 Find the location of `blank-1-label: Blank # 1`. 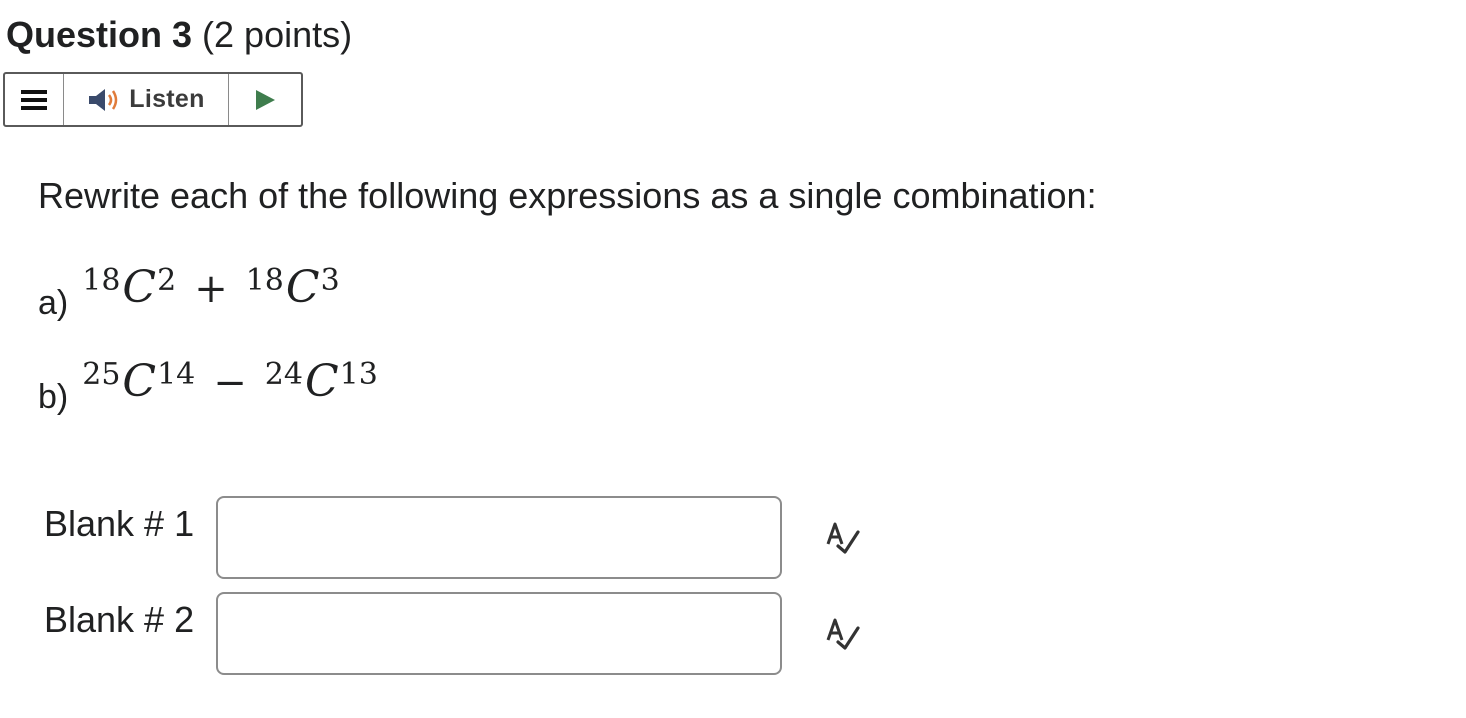

blank-1-label: Blank # 1 is located at coordinates (119, 523).